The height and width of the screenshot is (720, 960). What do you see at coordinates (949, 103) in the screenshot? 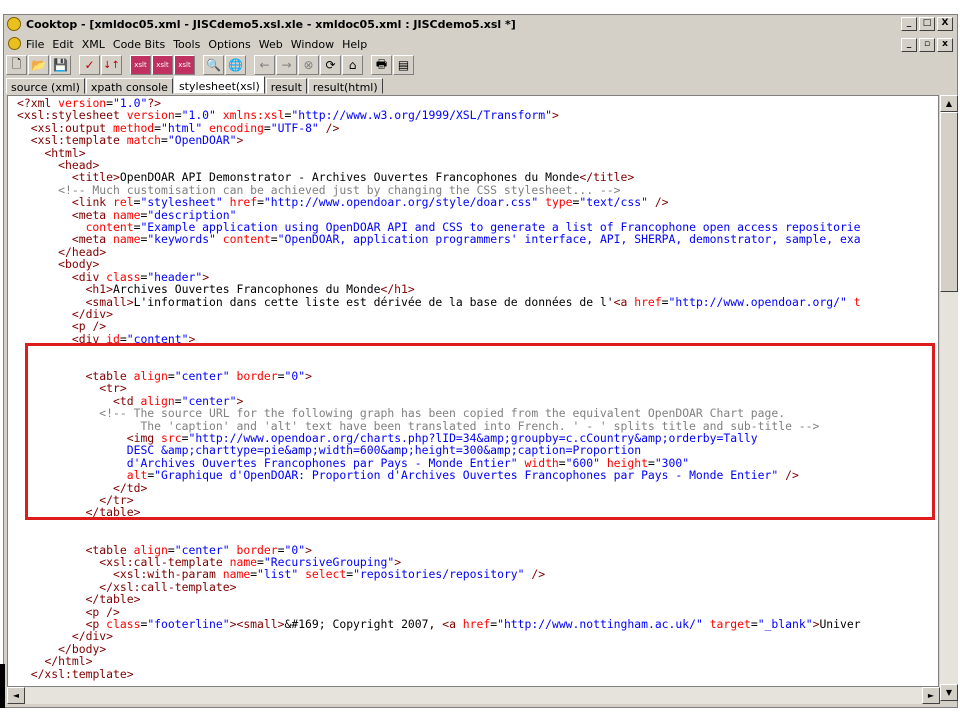
I see `scroll-up-button: ▲` at bounding box center [949, 103].